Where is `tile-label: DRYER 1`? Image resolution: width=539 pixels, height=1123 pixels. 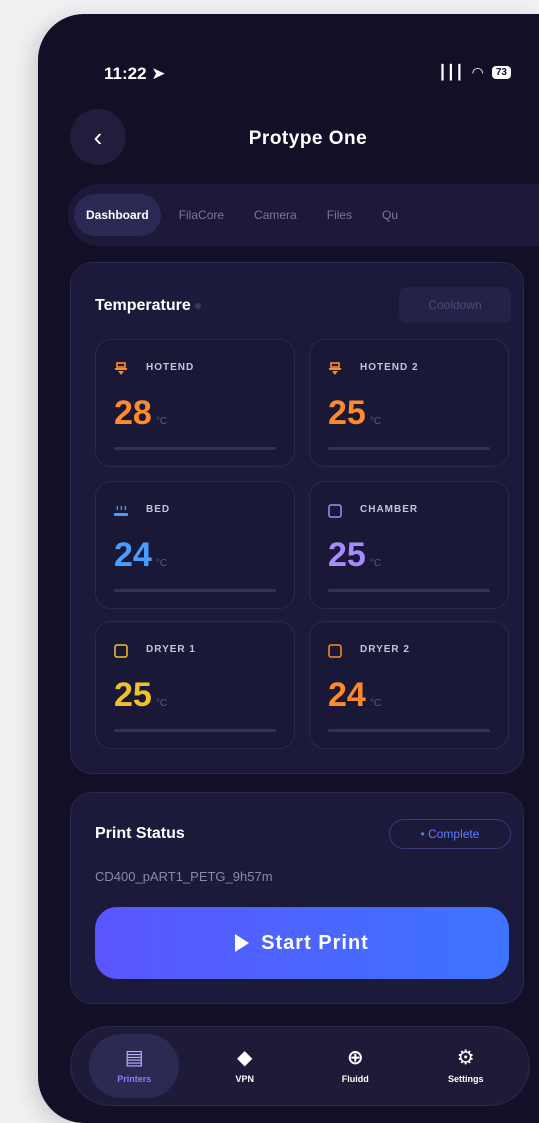
tile-label: DRYER 1 is located at coordinates (171, 649).